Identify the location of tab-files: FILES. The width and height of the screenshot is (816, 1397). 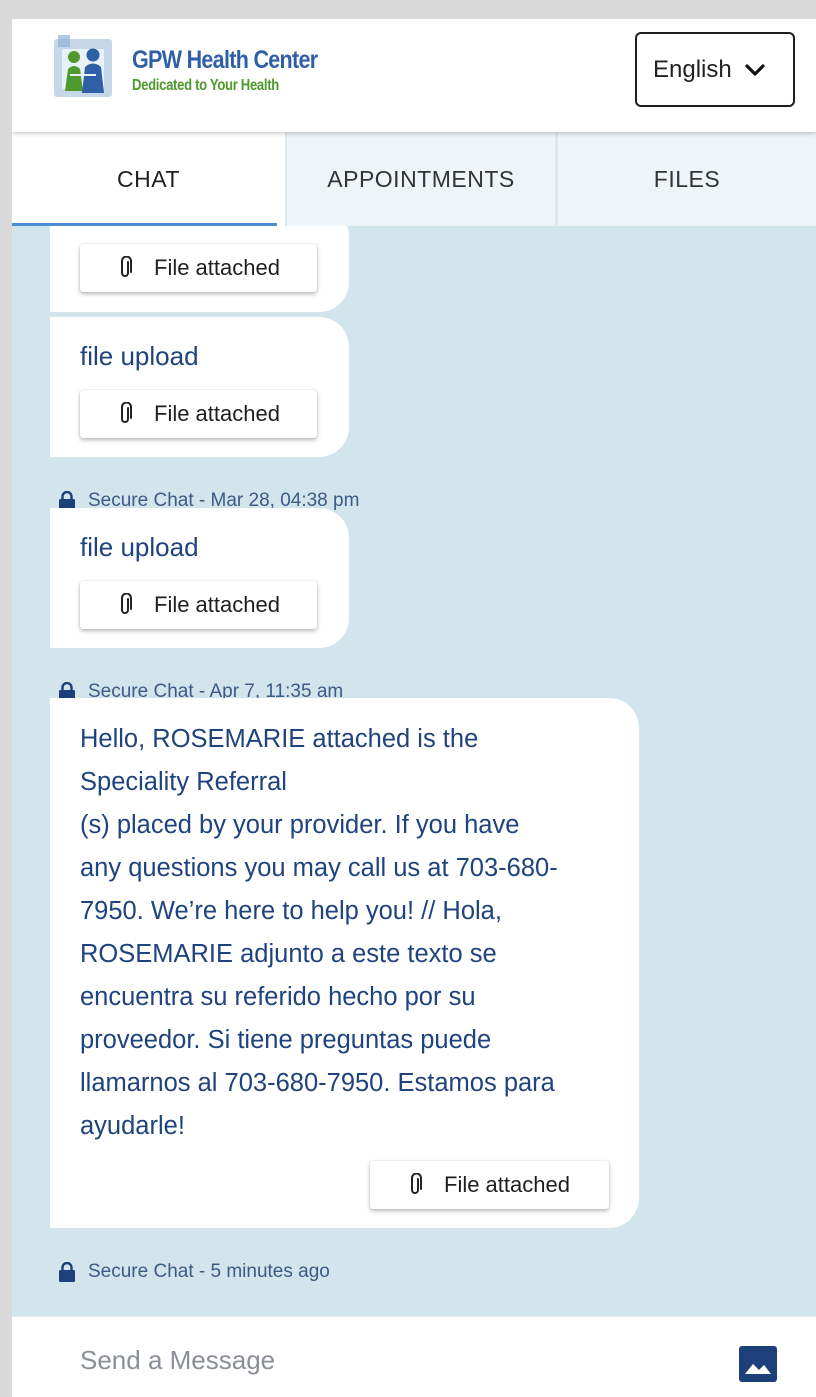
(685, 179).